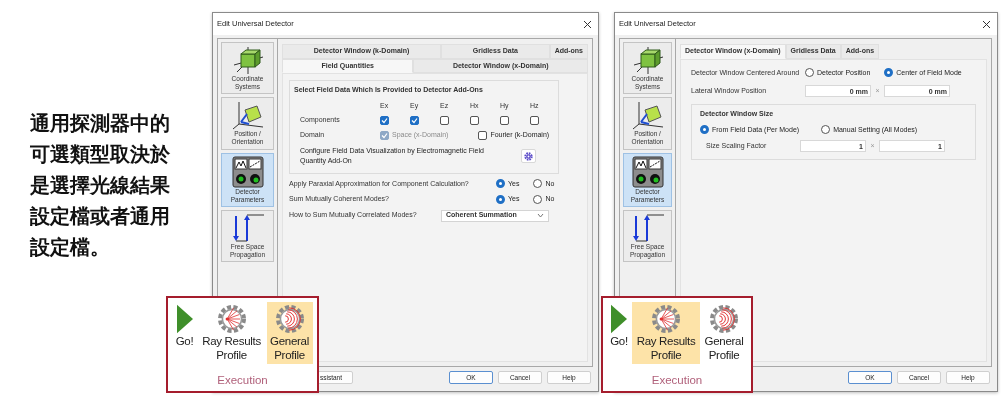 The width and height of the screenshot is (1008, 409). I want to click on settings-icon, so click(528, 156).